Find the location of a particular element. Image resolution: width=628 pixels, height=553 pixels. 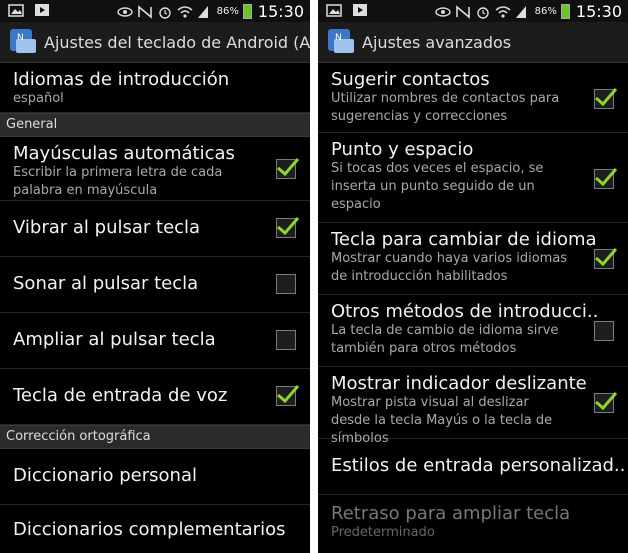

input-languages-value: español is located at coordinates (38, 98).